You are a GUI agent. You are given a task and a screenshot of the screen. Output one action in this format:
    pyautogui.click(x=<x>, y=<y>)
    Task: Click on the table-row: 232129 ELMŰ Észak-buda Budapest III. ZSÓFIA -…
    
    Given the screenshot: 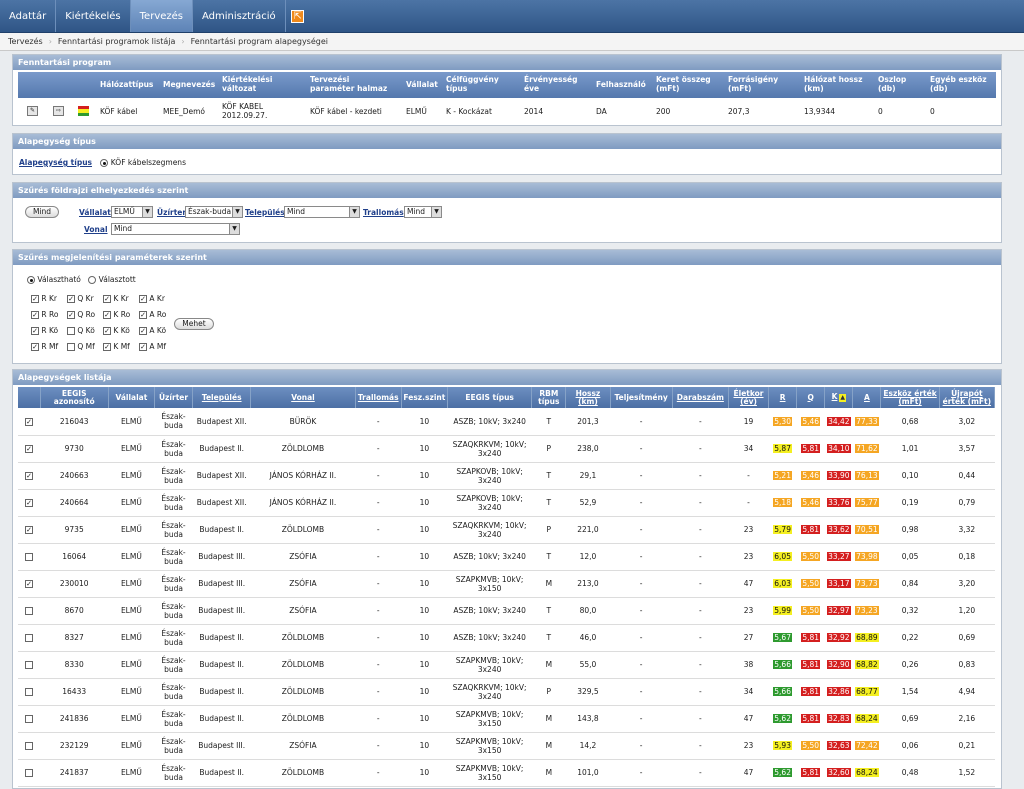 What is the action you would take?
    pyautogui.click(x=506, y=746)
    